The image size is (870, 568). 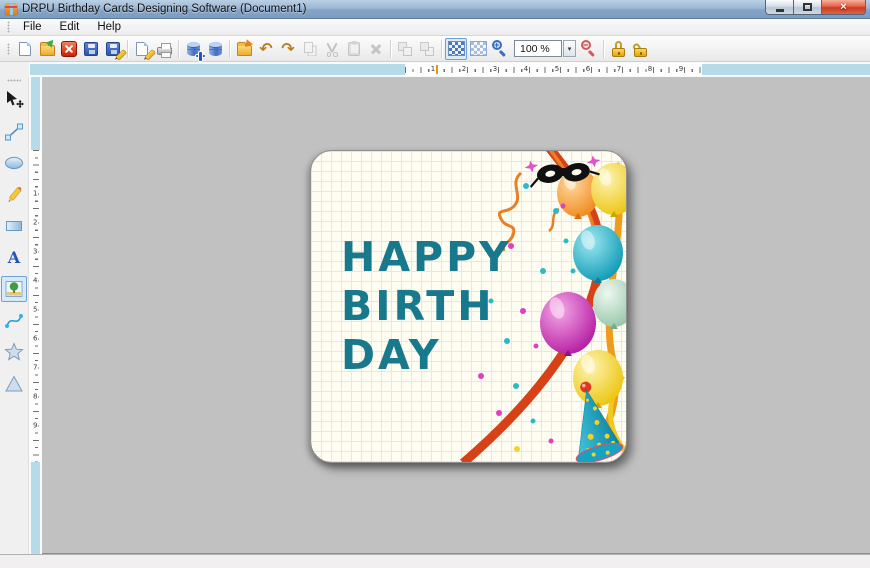 I want to click on pencil-tool-icon, so click(x=15, y=194).